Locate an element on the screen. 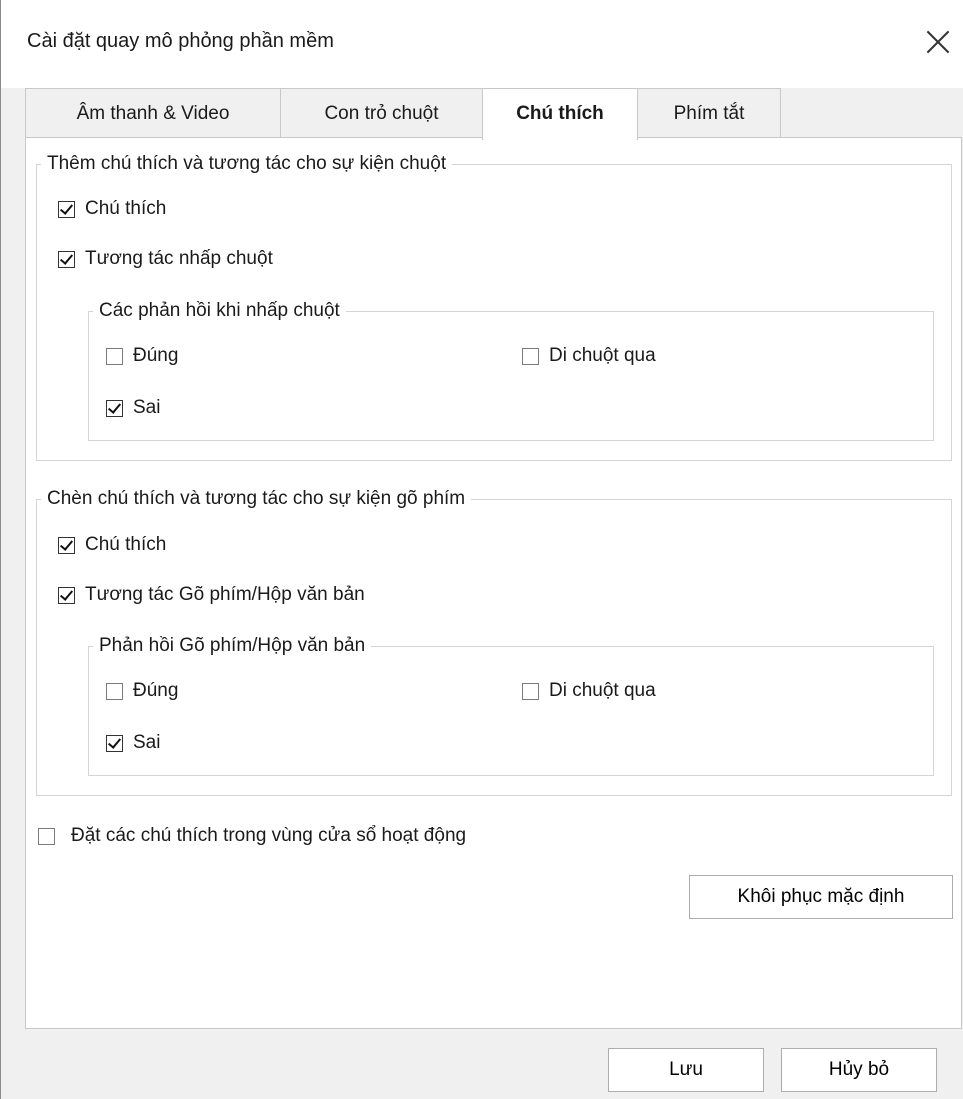  tab-audio-video: Âm thanh & Video is located at coordinates (153, 113).